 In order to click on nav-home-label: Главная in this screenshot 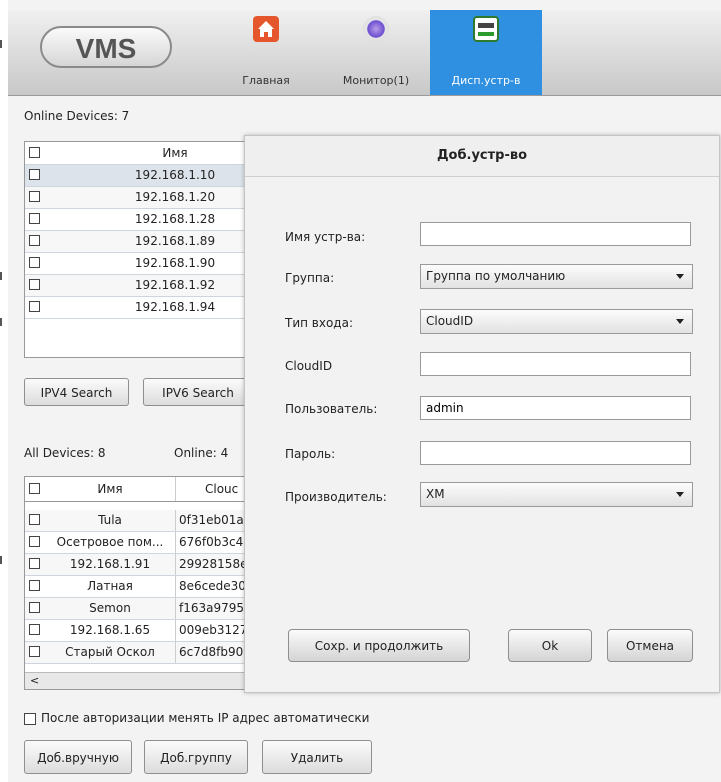, I will do `click(266, 80)`.